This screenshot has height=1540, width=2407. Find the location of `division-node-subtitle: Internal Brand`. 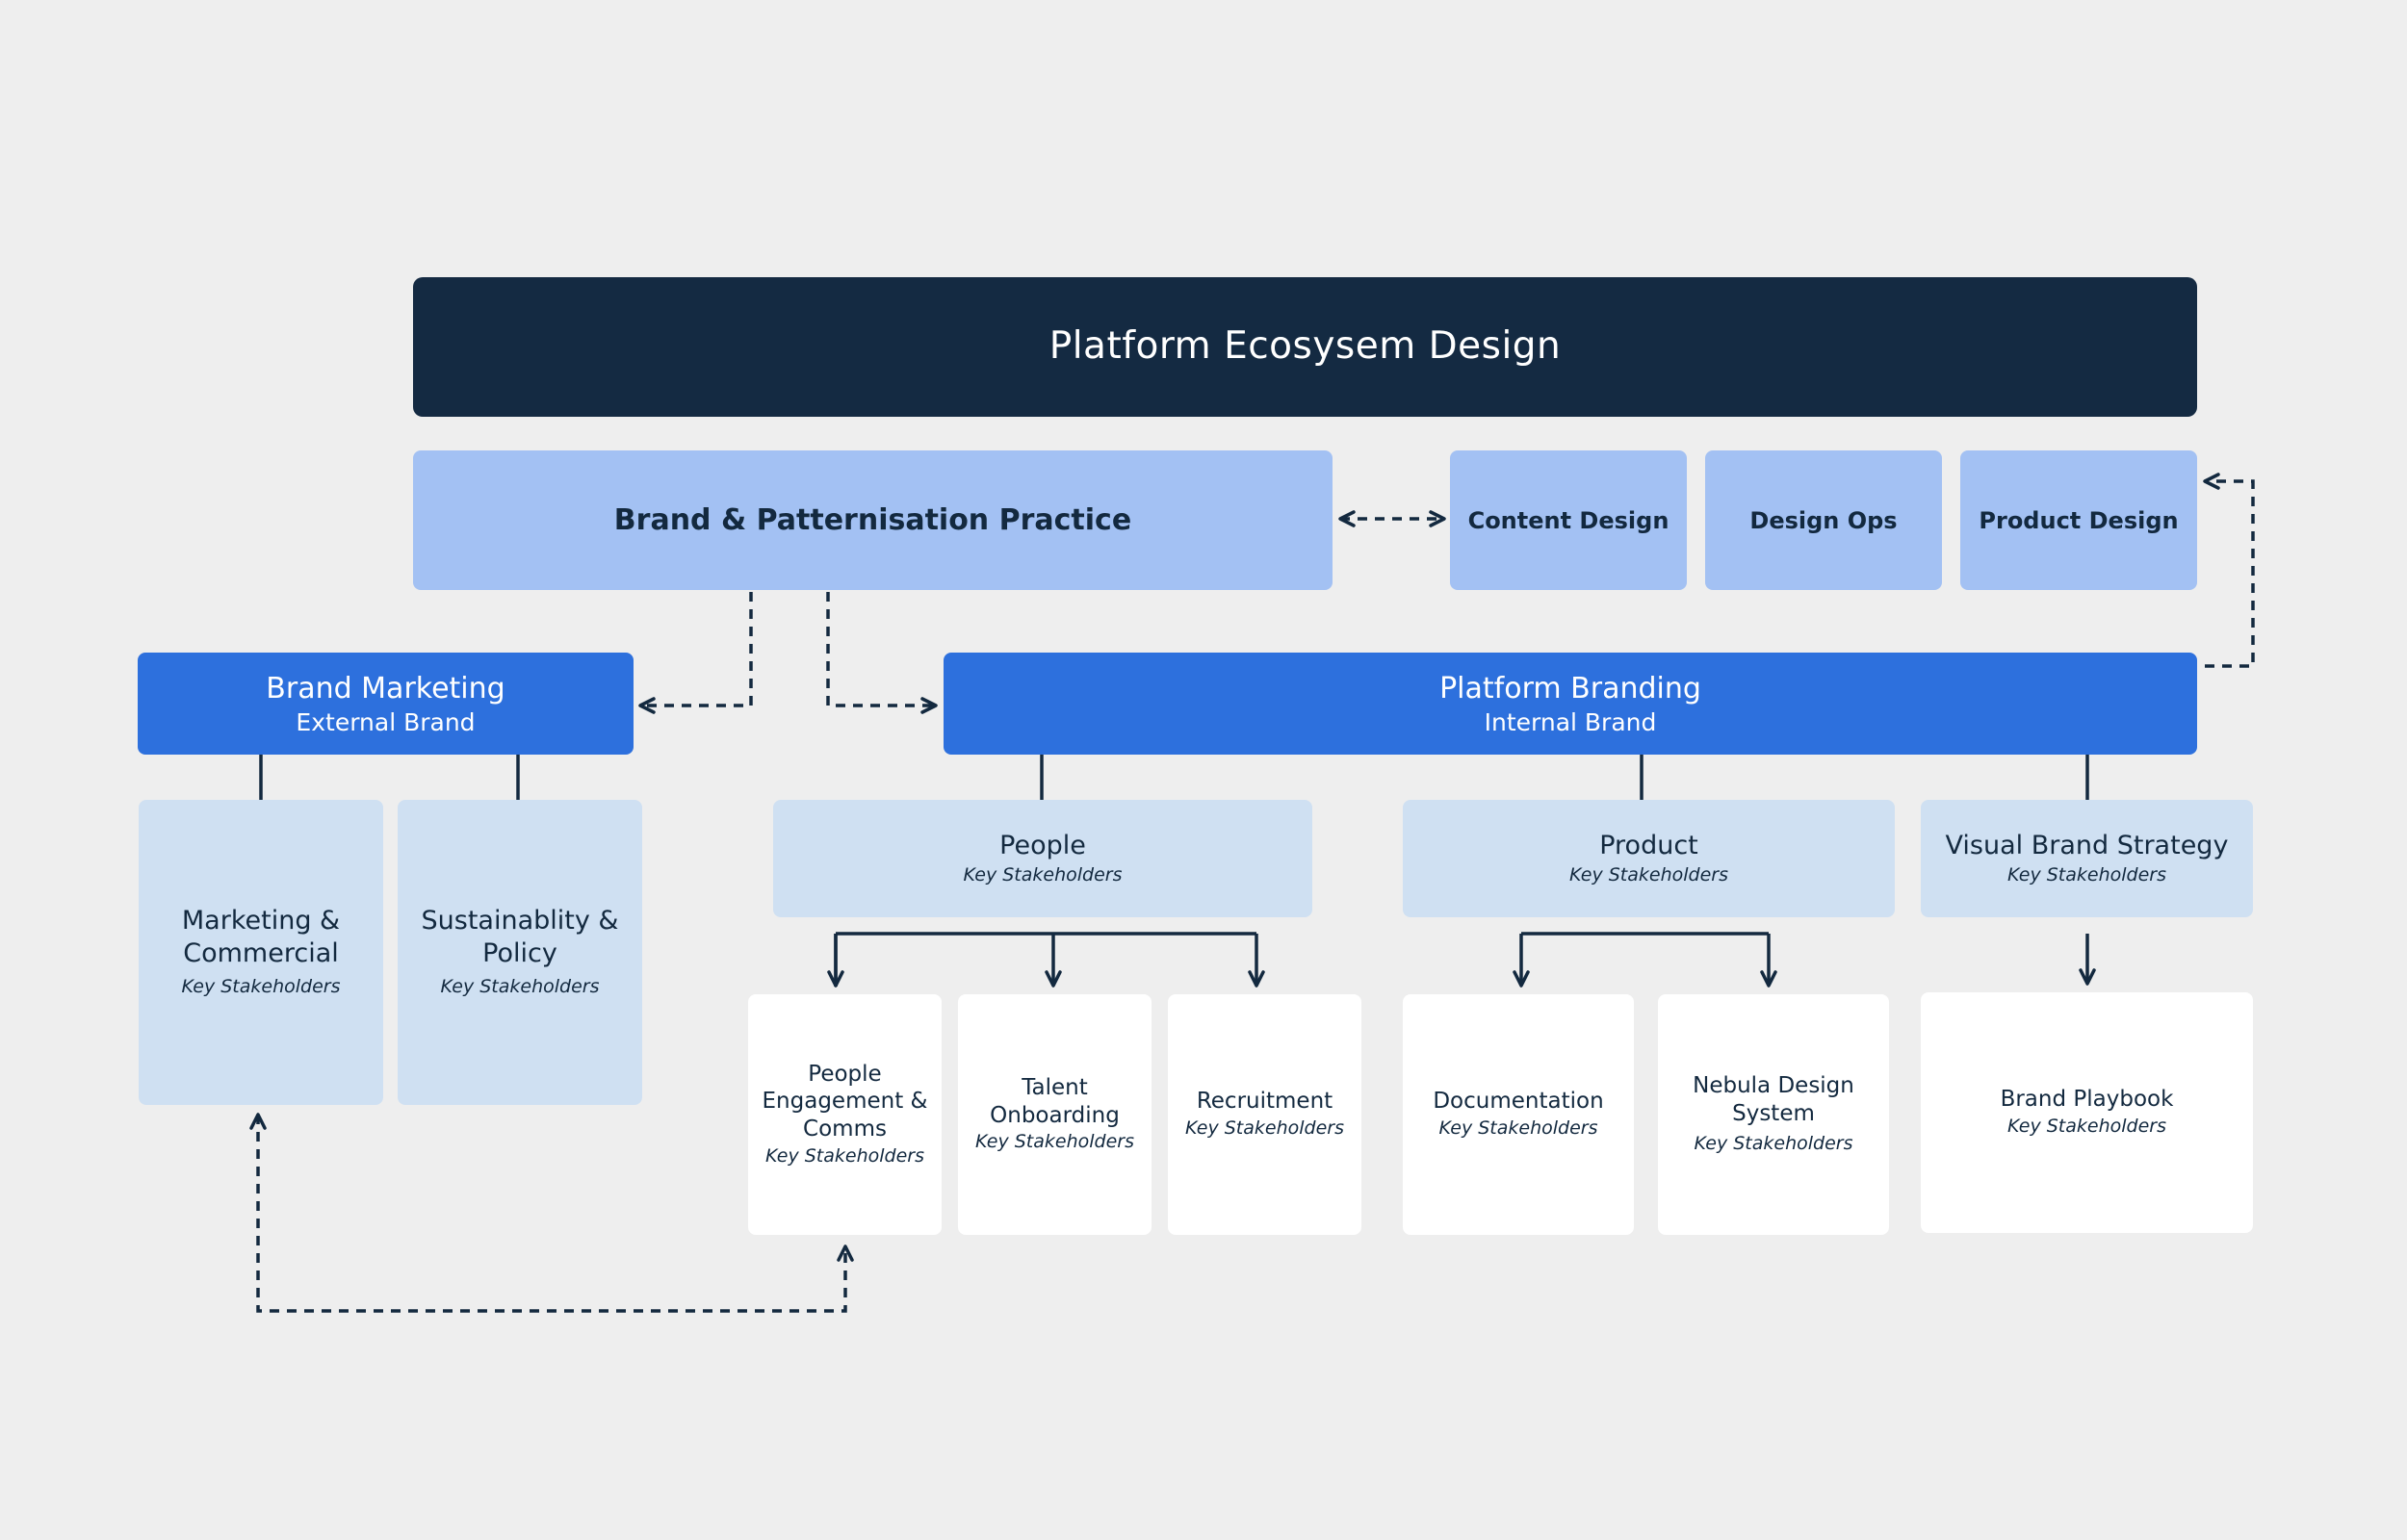

division-node-subtitle: Internal Brand is located at coordinates (1570, 722).